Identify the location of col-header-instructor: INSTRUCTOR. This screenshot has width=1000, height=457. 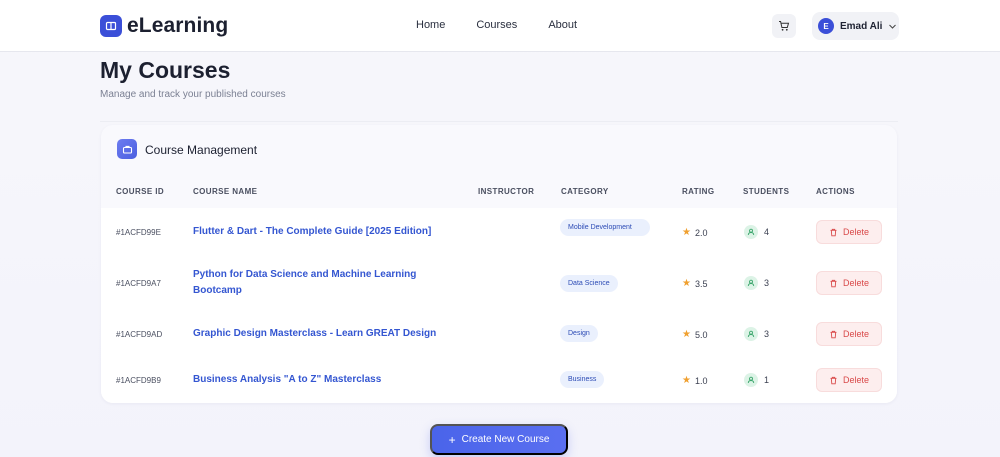
(506, 191).